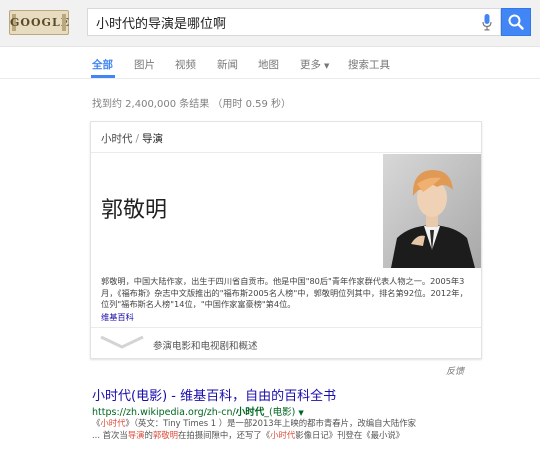 Image resolution: width=540 pixels, height=449 pixels. I want to click on tab-images: 图片, so click(144, 64).